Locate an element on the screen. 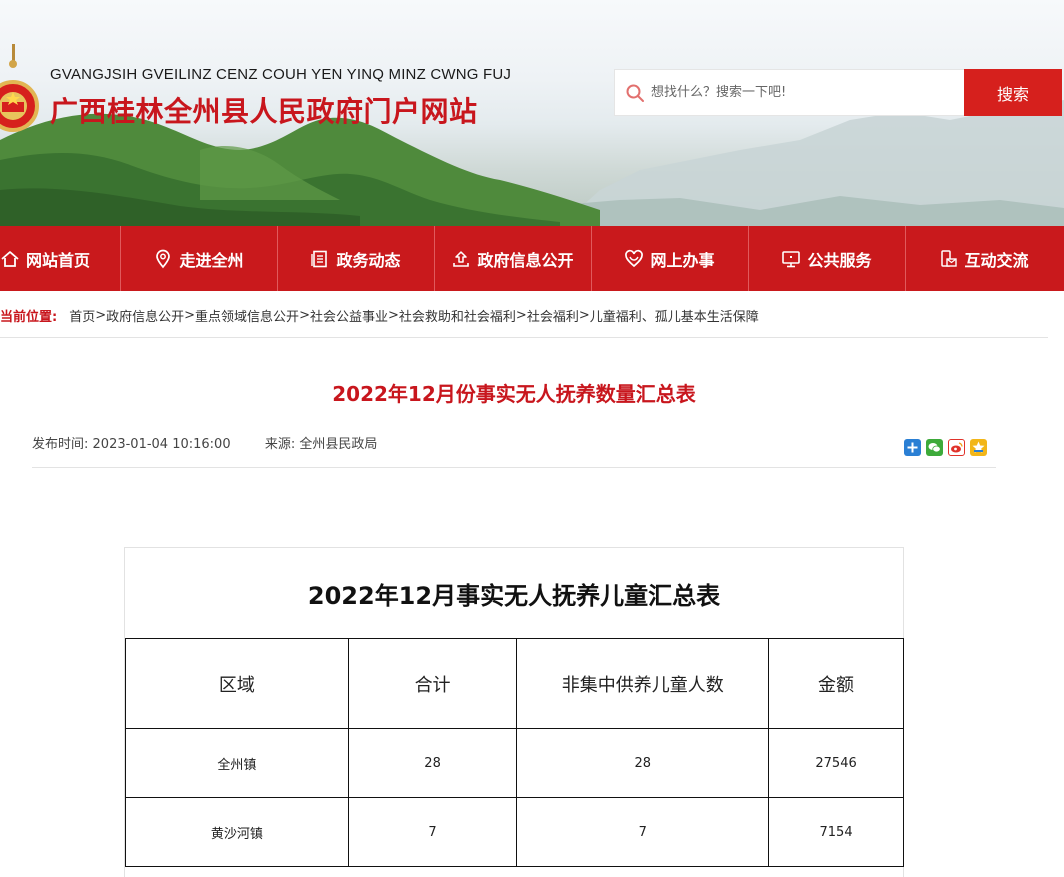 Image resolution: width=1064 pixels, height=877 pixels. share-bar is located at coordinates (945, 447).